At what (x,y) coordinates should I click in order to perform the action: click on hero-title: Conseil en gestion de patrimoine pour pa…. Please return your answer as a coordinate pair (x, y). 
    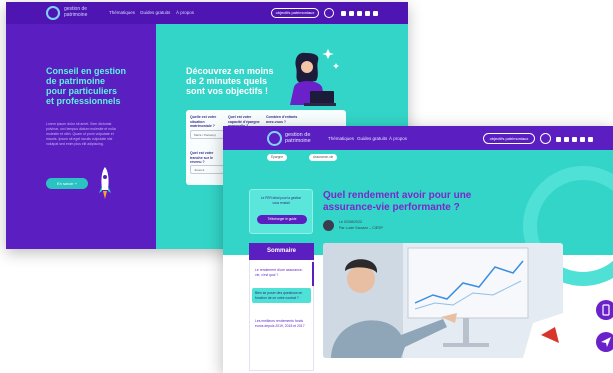
    Looking at the image, I should click on (86, 86).